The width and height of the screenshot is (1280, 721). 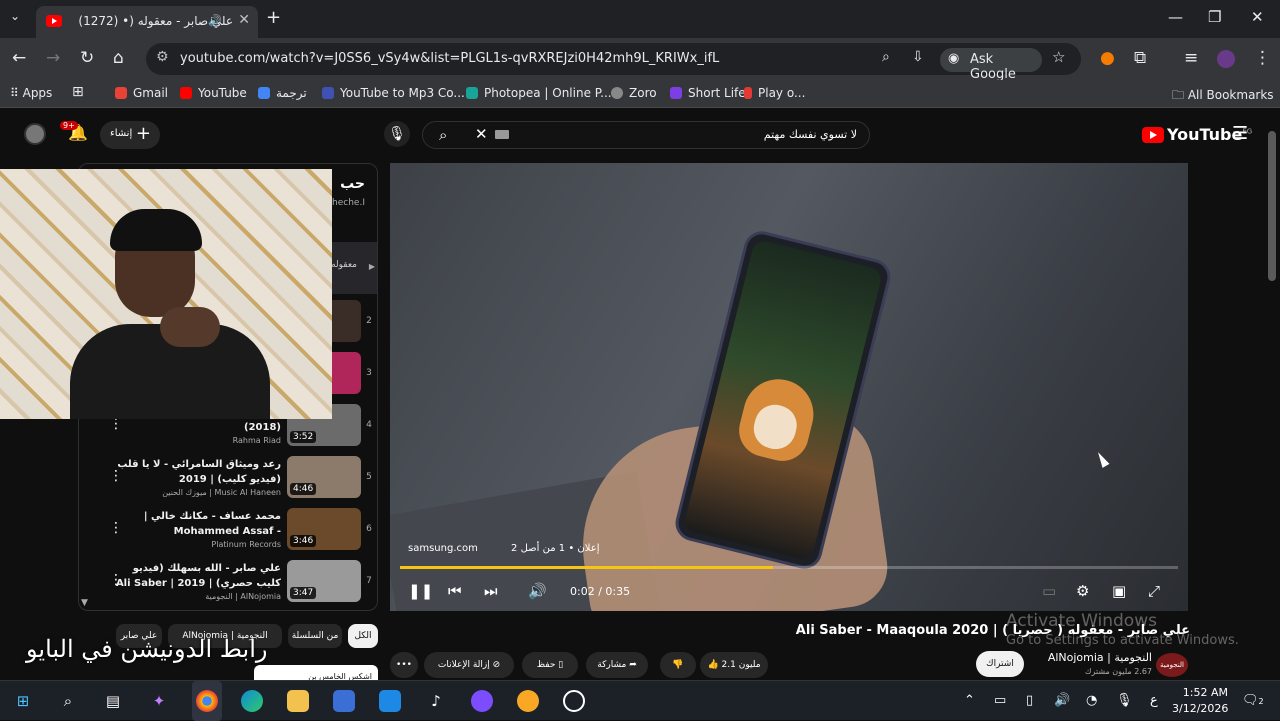 What do you see at coordinates (282, 93) in the screenshot?
I see `bookmark-translate: ترجمة` at bounding box center [282, 93].